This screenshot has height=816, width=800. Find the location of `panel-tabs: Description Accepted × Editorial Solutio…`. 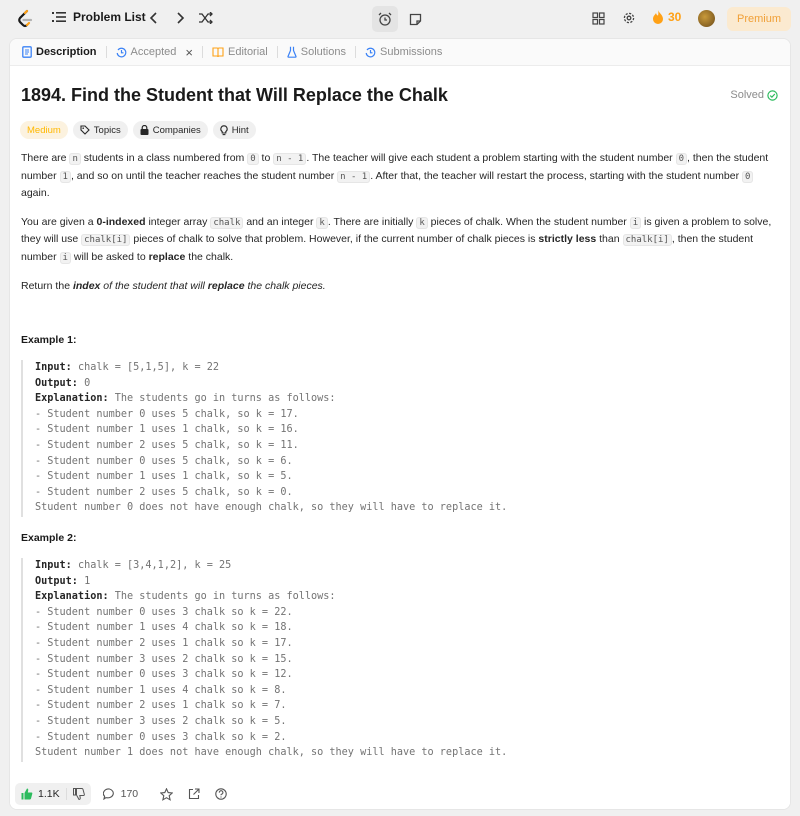

panel-tabs: Description Accepted × Editorial Solutio… is located at coordinates (400, 52).